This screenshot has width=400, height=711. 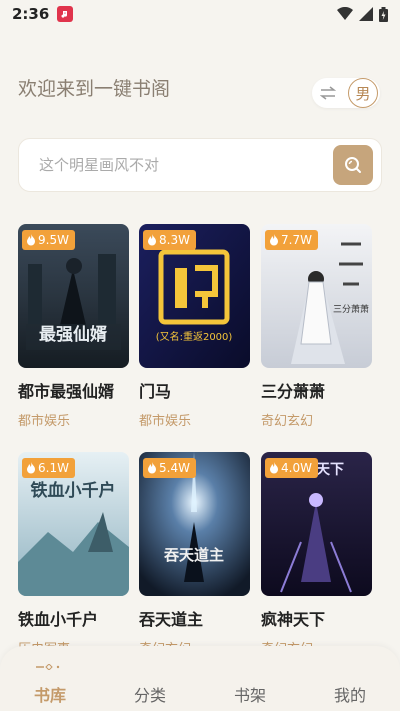 I want to click on search-icon, so click(x=353, y=165).